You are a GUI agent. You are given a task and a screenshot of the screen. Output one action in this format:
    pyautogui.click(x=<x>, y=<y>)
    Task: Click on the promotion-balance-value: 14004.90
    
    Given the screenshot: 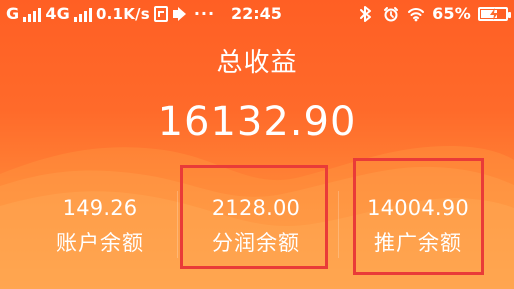 What is the action you would take?
    pyautogui.click(x=418, y=208)
    